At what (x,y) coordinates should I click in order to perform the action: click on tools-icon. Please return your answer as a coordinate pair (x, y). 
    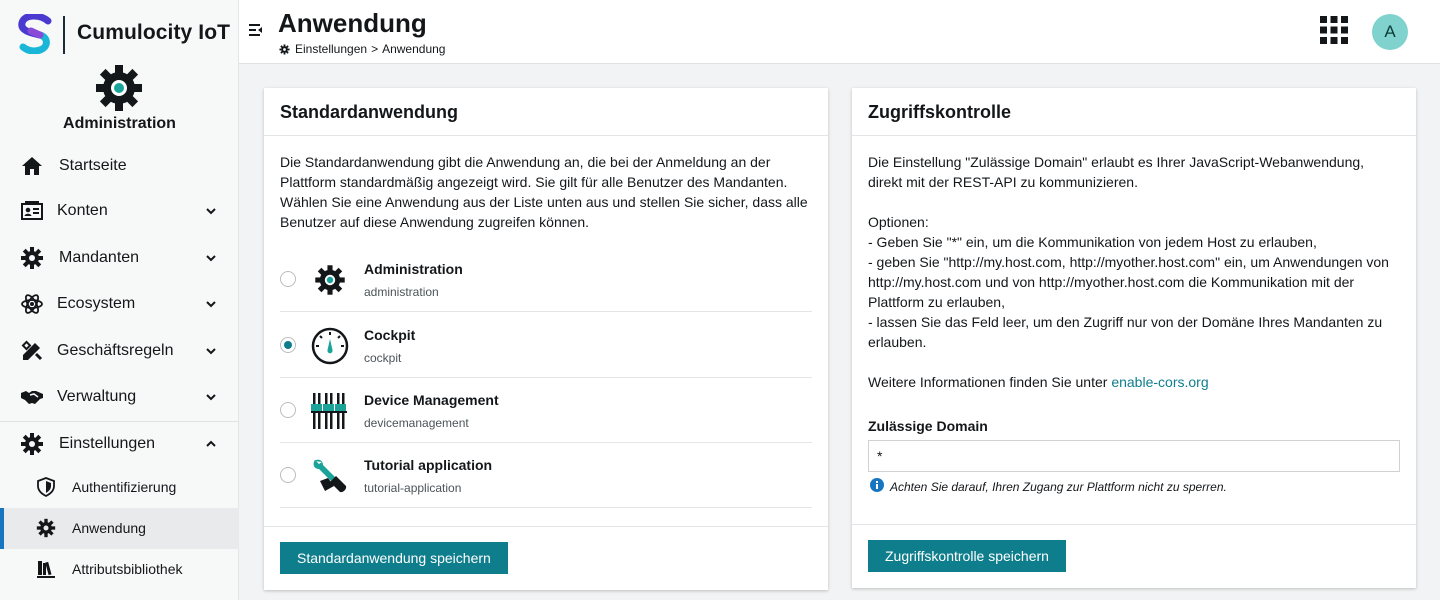
    Looking at the image, I should click on (330, 476).